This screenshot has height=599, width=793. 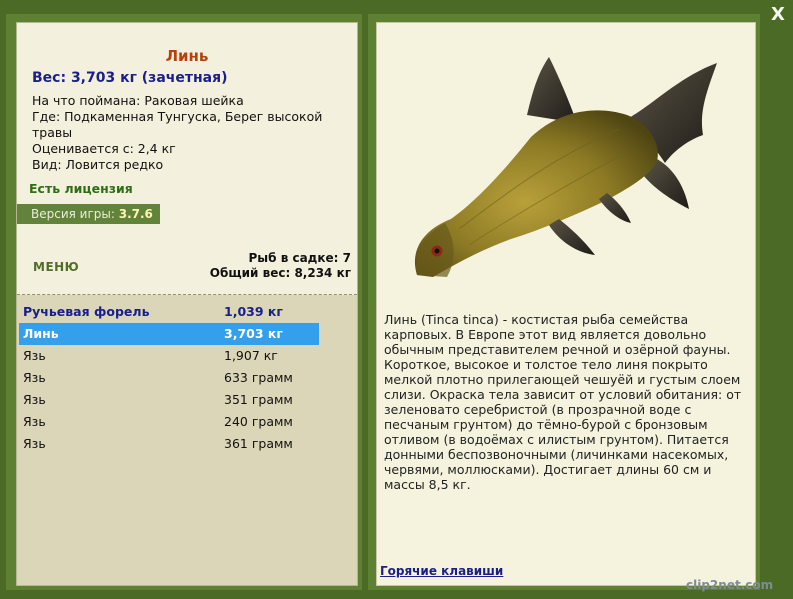 What do you see at coordinates (778, 14) in the screenshot?
I see `close-button: X` at bounding box center [778, 14].